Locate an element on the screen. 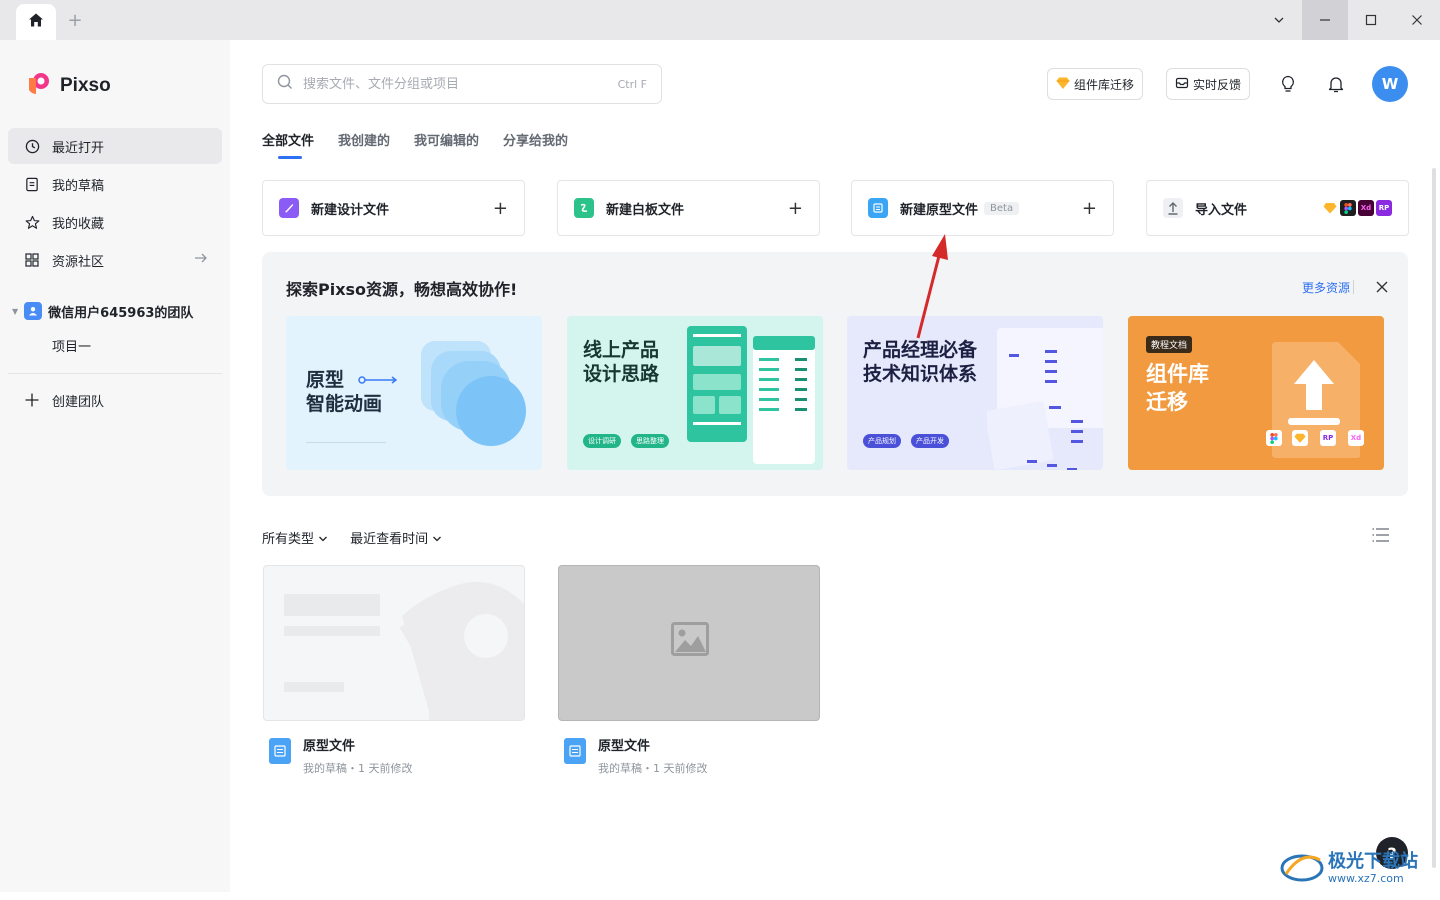 The height and width of the screenshot is (900, 1440). user-avatar: W is located at coordinates (1390, 84).